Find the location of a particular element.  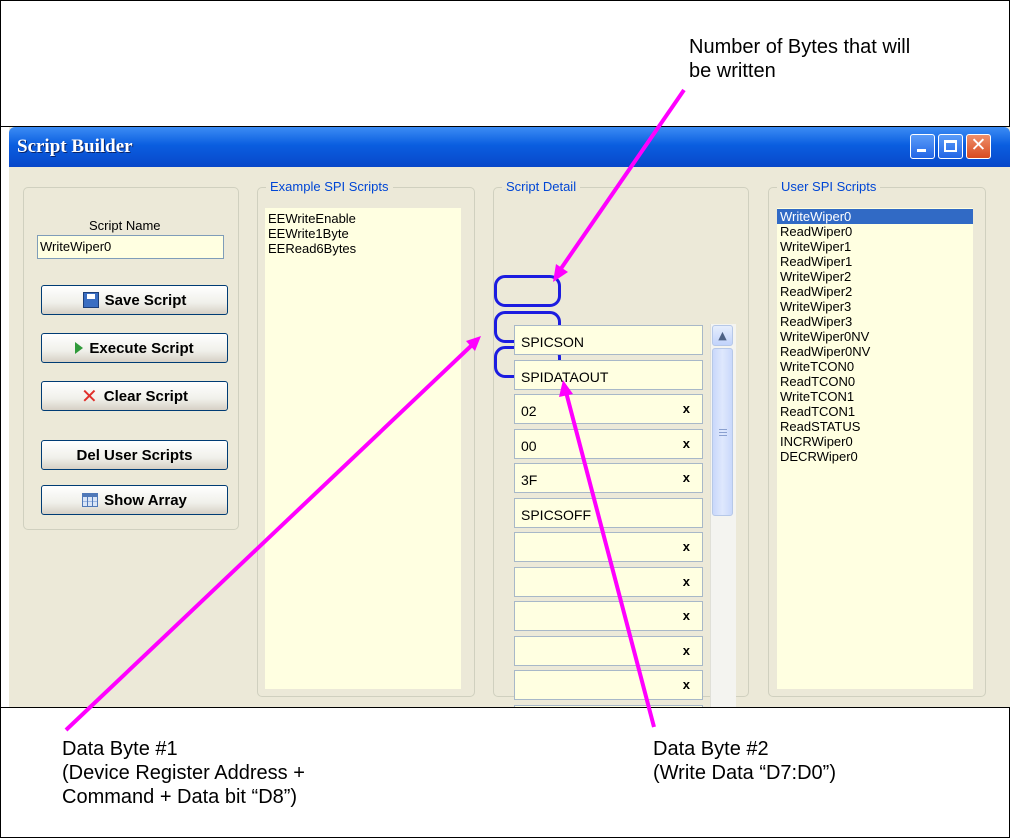

script-detail-scrollbar: ▲ ▼ is located at coordinates (723, 515).